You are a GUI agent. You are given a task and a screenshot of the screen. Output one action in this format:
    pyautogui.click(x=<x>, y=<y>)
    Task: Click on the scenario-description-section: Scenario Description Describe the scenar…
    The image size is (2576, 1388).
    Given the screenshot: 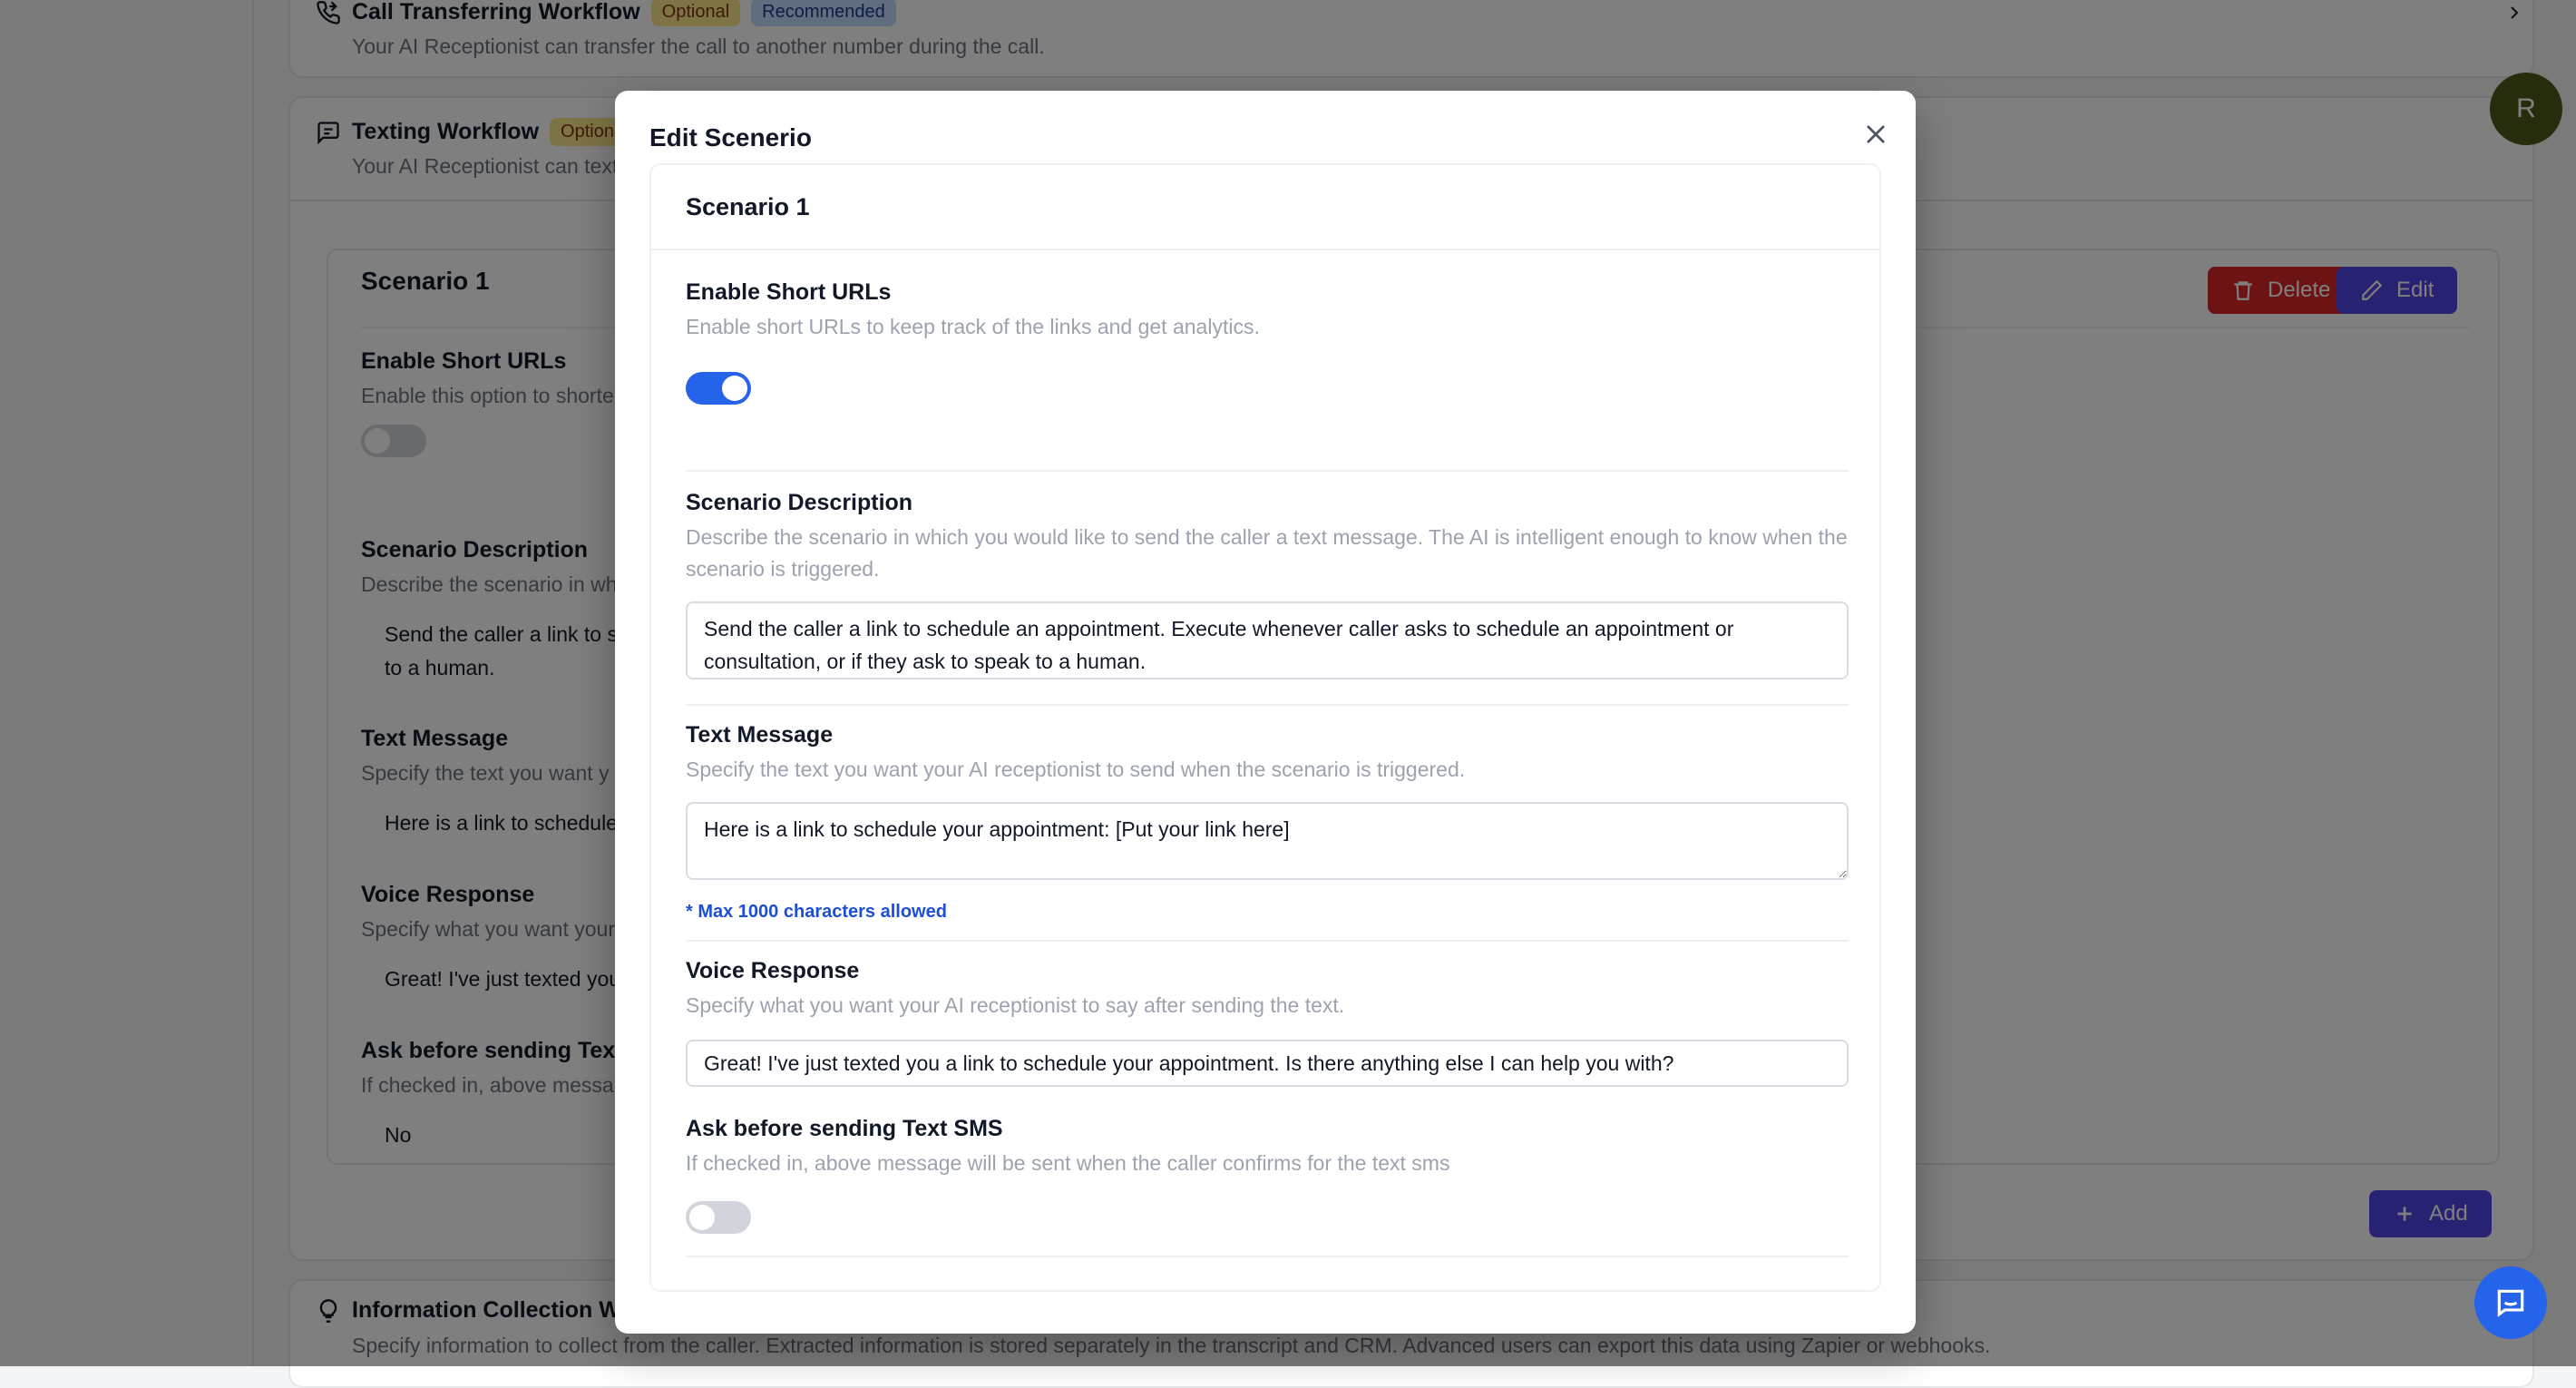 What is the action you would take?
    pyautogui.click(x=1267, y=584)
    